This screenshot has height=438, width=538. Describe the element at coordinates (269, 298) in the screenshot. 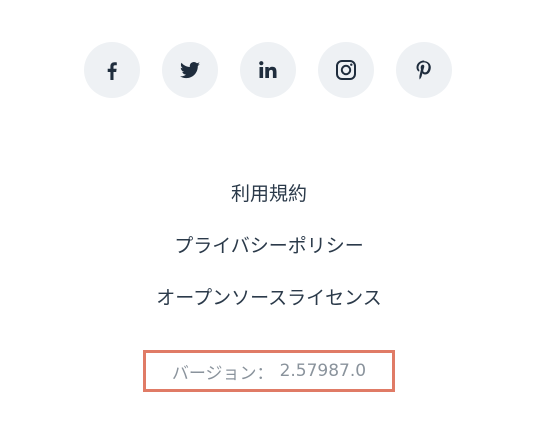

I see `open-source-licenses-link: オープンソースライセンス` at that location.